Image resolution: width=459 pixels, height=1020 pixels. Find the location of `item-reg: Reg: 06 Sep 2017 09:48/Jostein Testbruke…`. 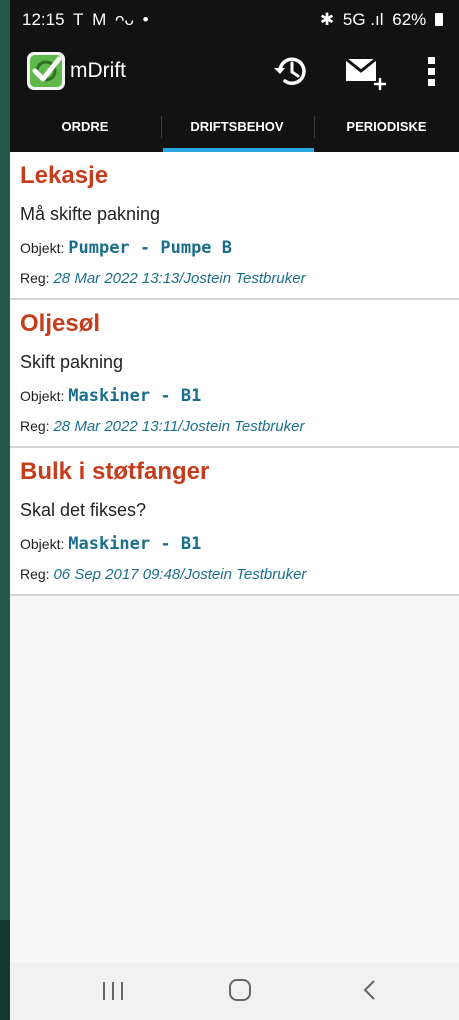

item-reg: Reg: 06 Sep 2017 09:48/Jostein Testbruke… is located at coordinates (163, 574).